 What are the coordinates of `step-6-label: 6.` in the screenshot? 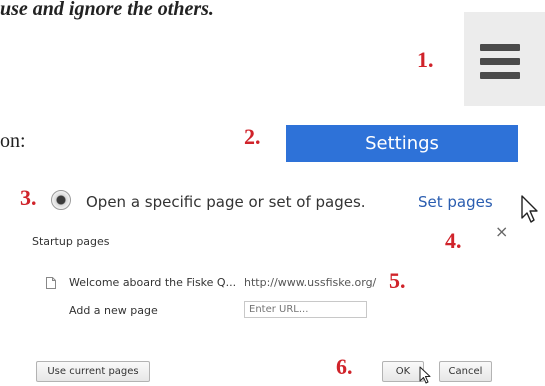 It's located at (344, 366).